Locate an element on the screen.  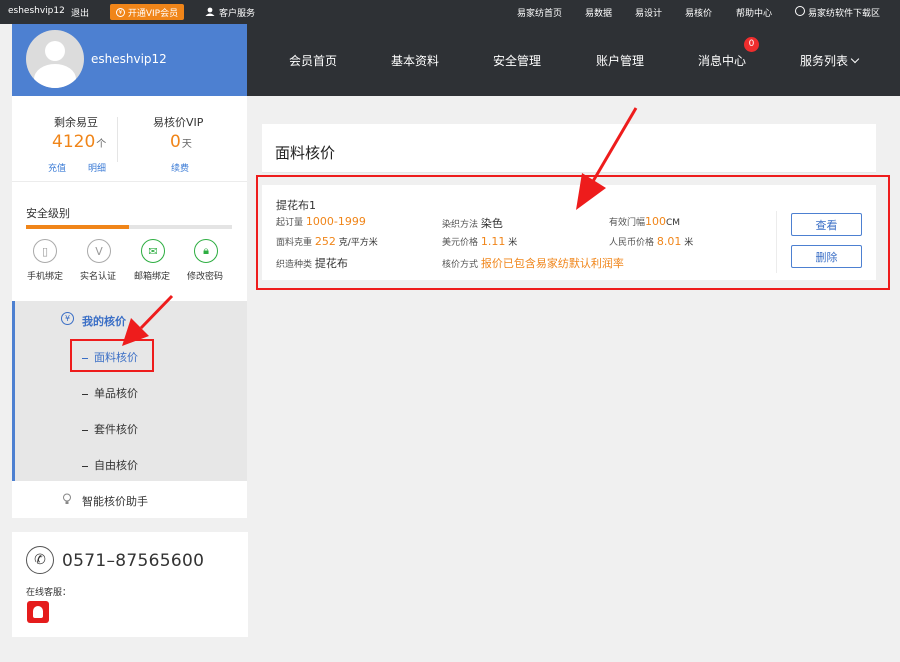
nav-service-list-label: 服务列表 is located at coordinates (824, 61).